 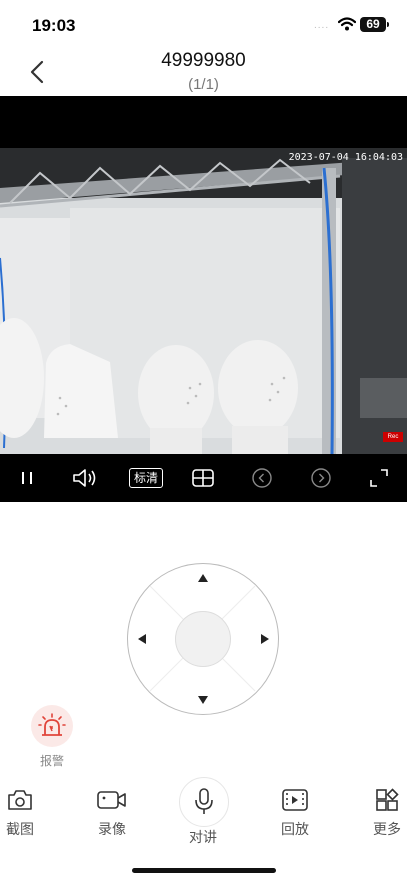 I want to click on pause-icon, so click(x=27, y=478).